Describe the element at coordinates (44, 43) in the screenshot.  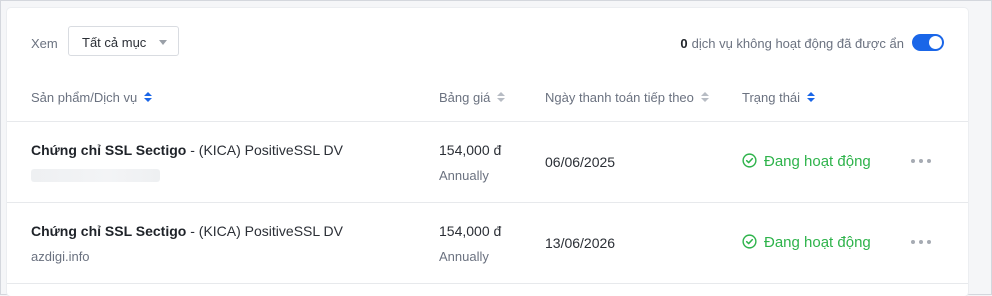
I see `view-label: Xem` at that location.